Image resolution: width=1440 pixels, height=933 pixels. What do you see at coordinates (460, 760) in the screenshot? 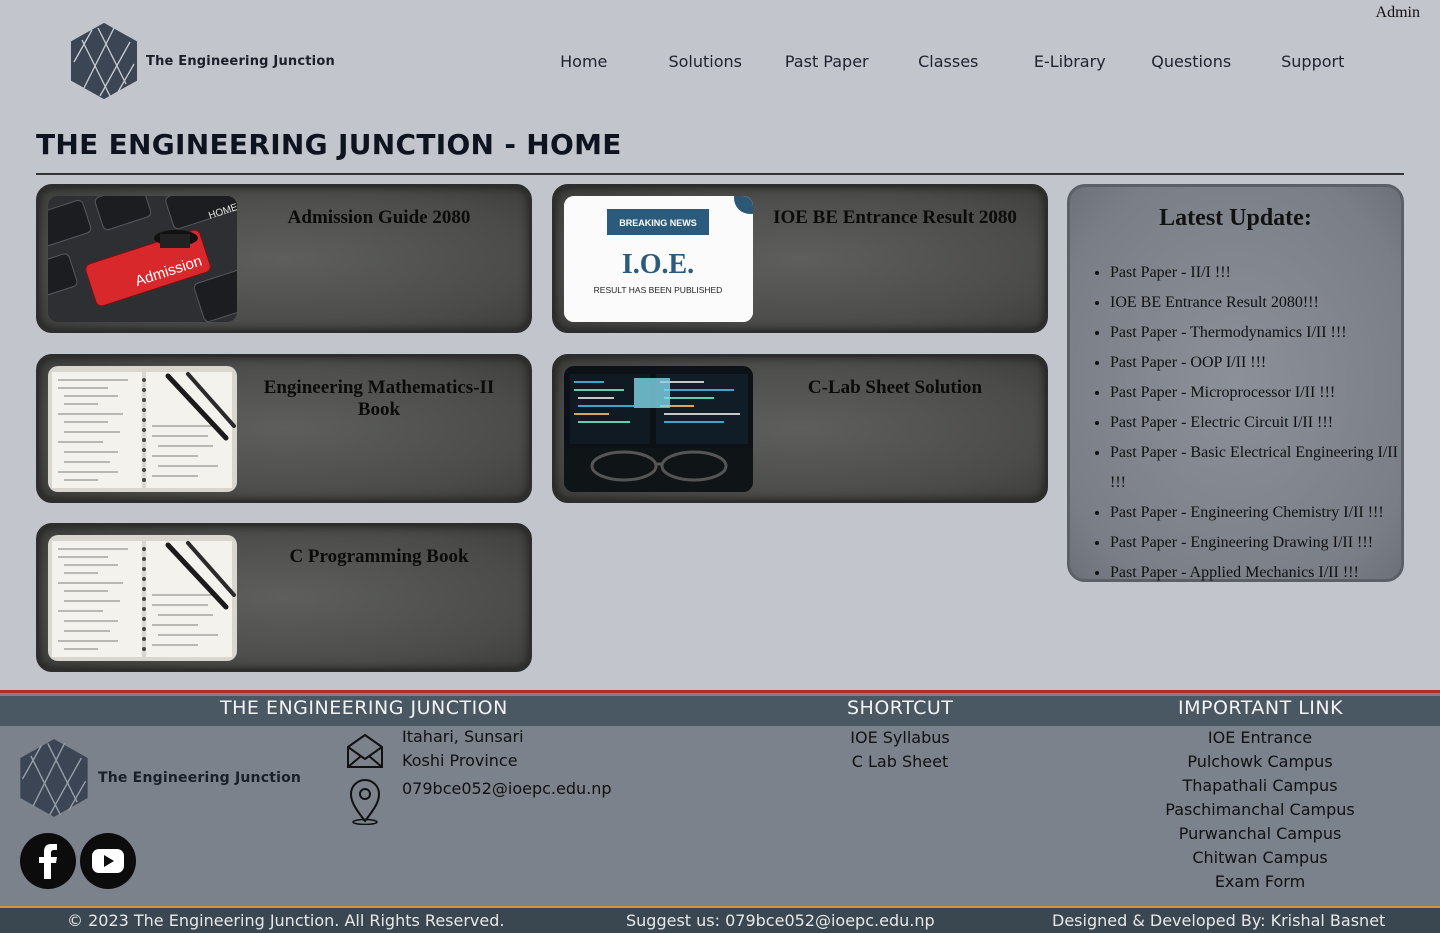
I see `address-line-2: Koshi Province` at bounding box center [460, 760].